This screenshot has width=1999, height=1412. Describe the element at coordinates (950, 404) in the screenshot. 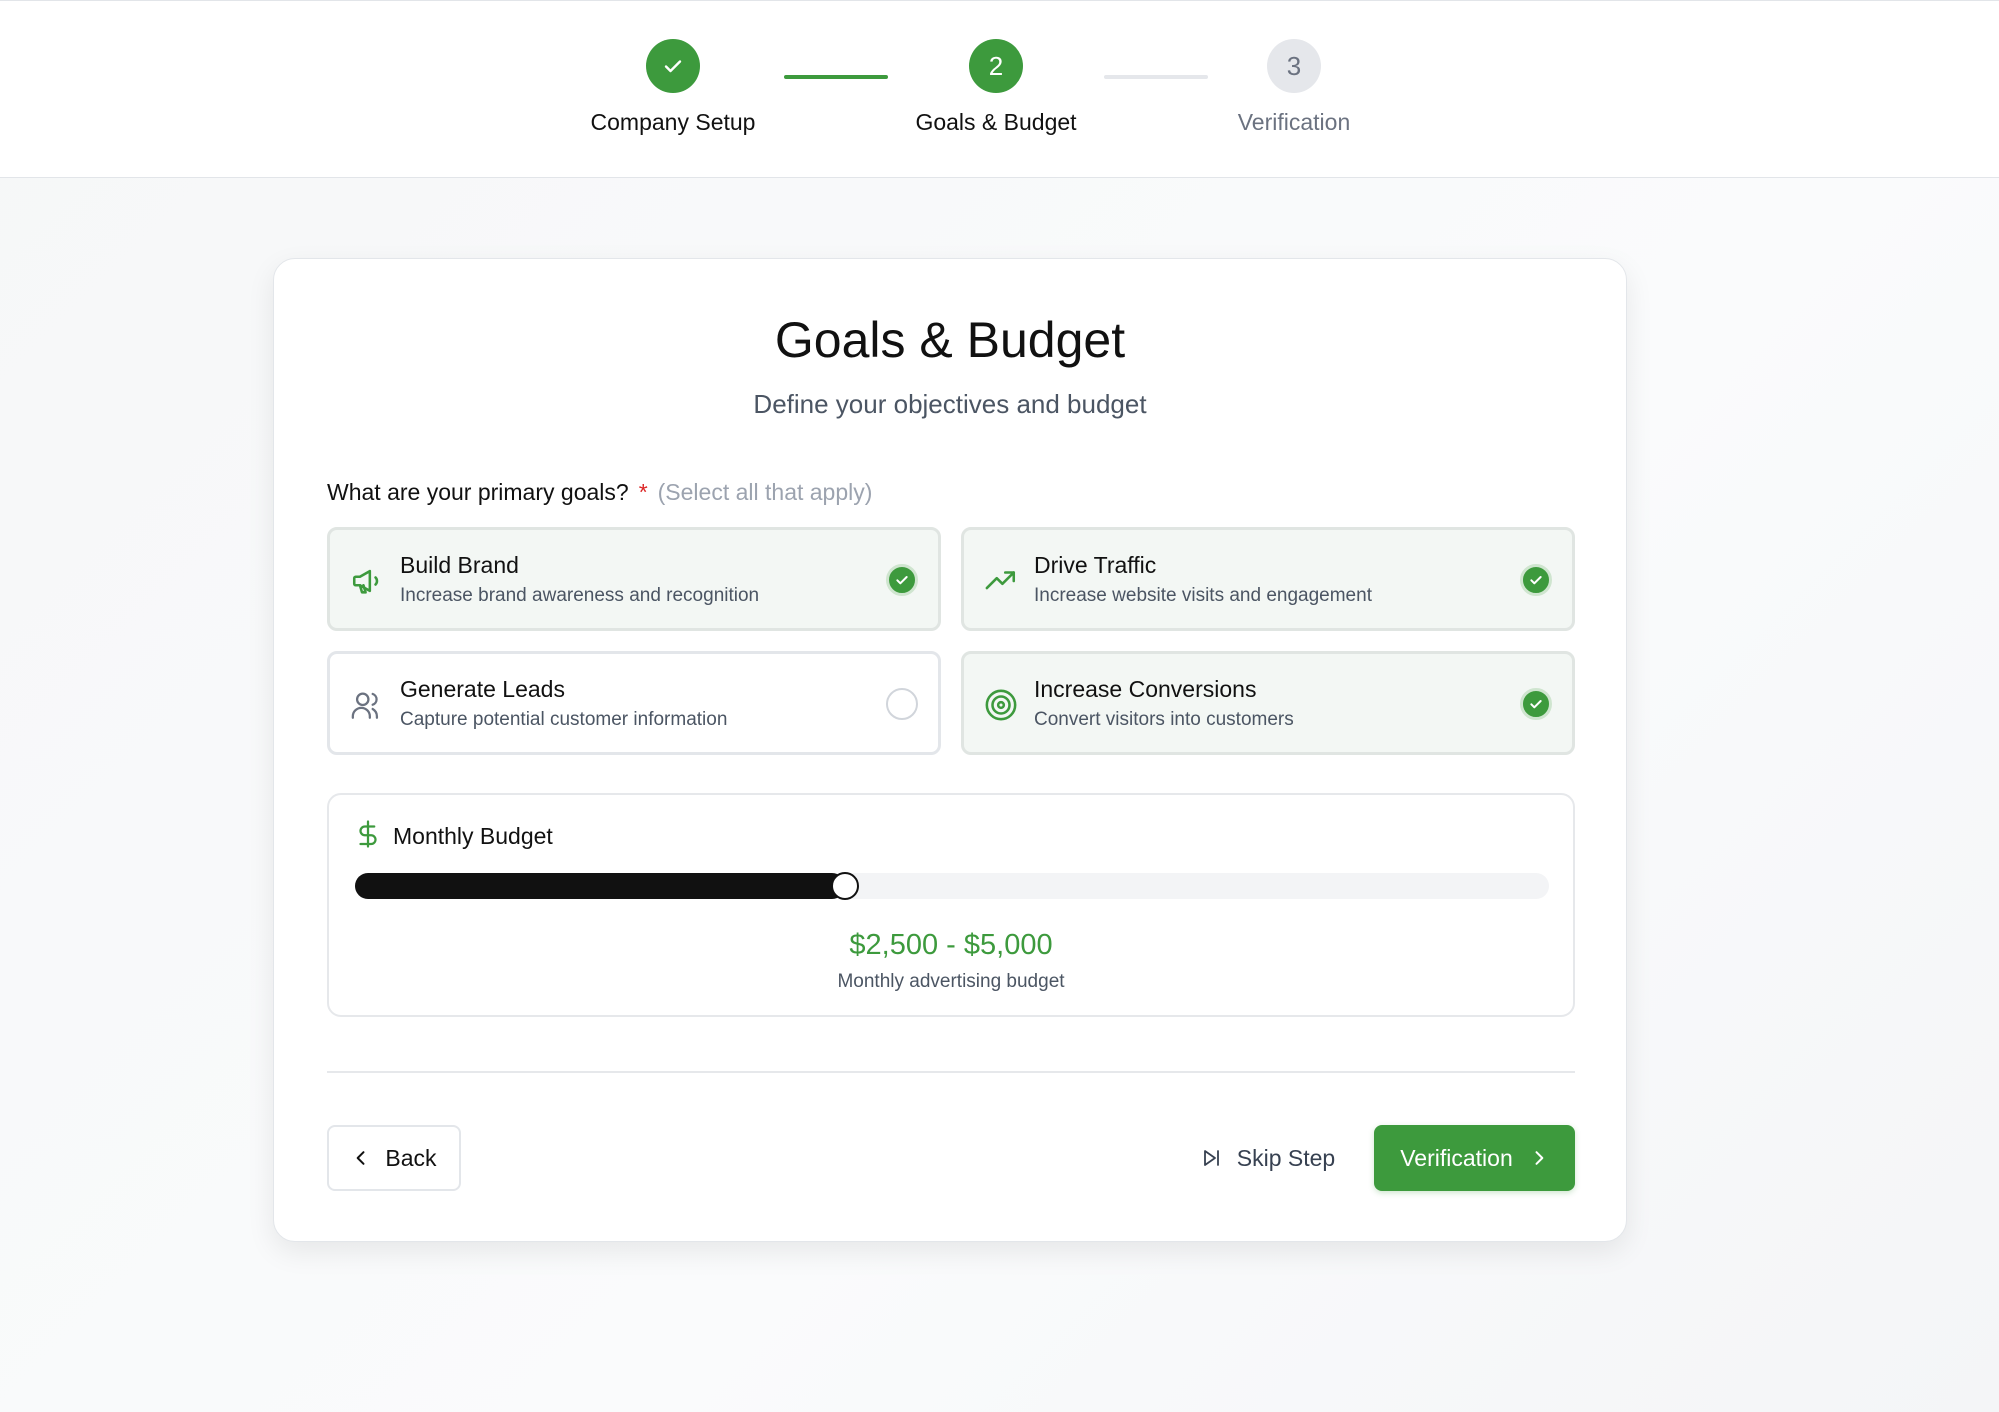

I see `page-subtitle: Define your objectives and budget` at that location.